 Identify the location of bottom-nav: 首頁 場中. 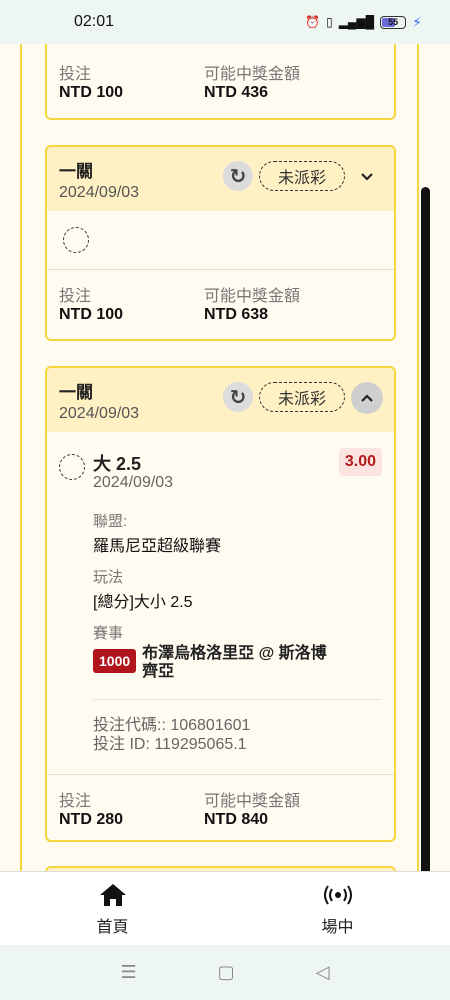
(225, 908).